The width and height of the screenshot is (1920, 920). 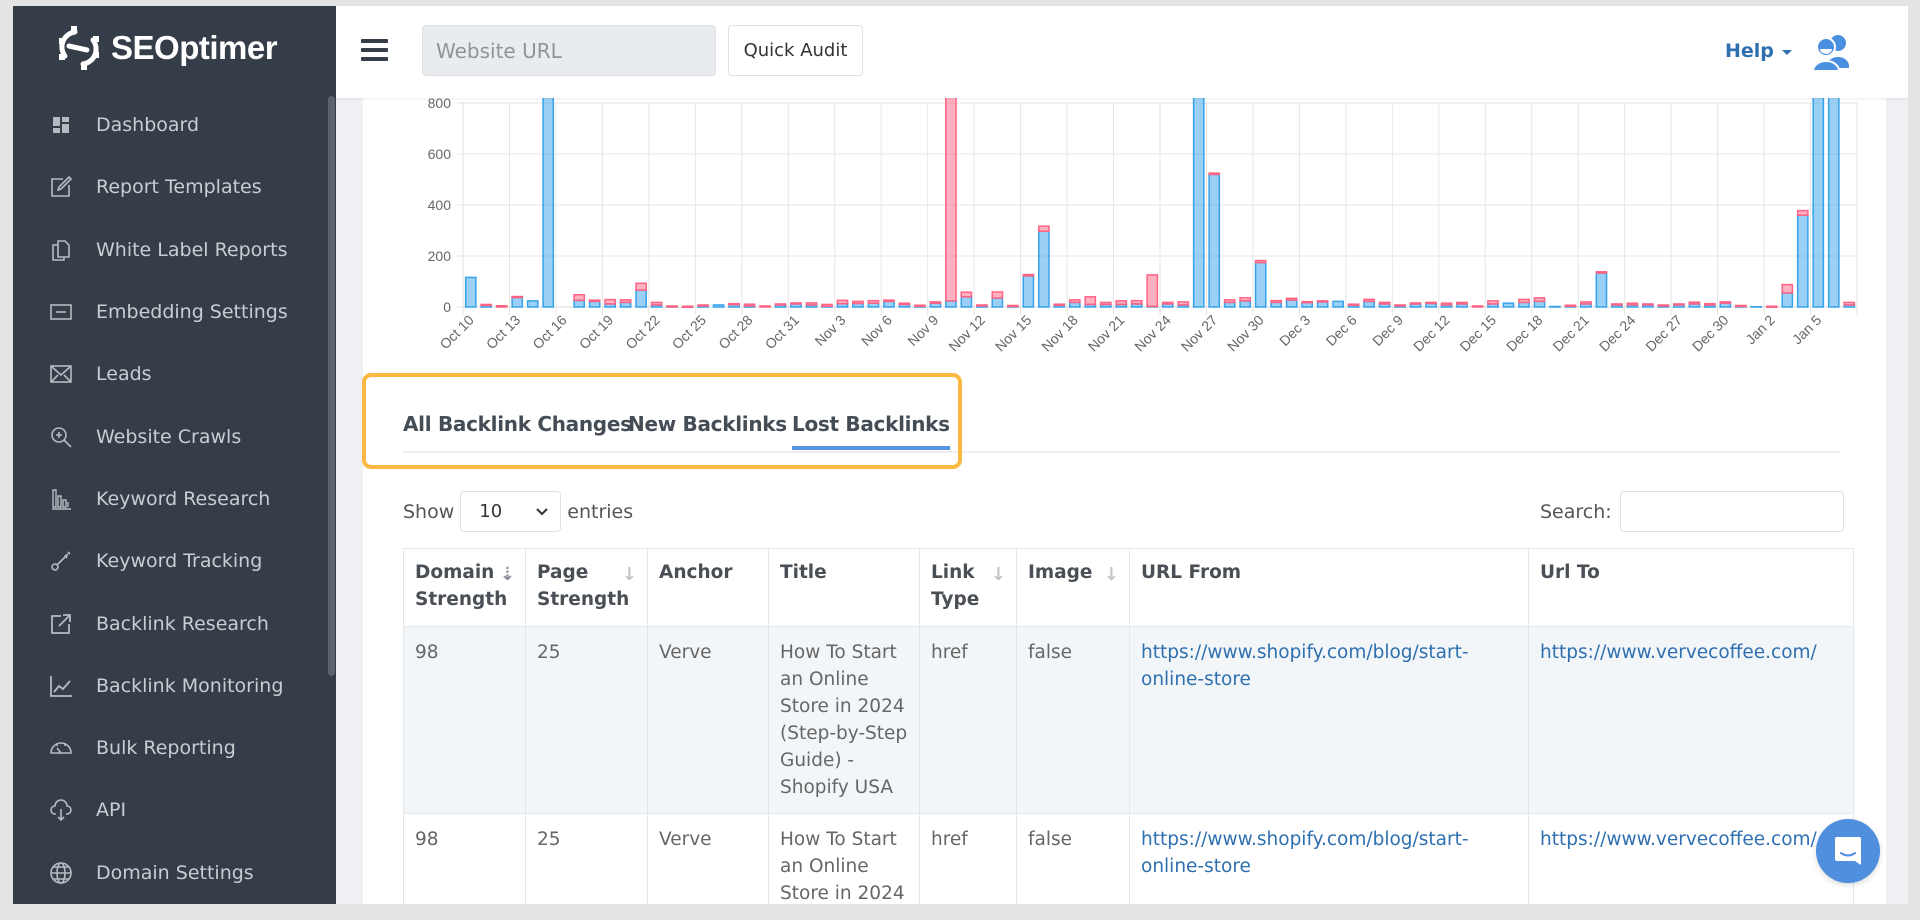 I want to click on copy-icon, so click(x=61, y=250).